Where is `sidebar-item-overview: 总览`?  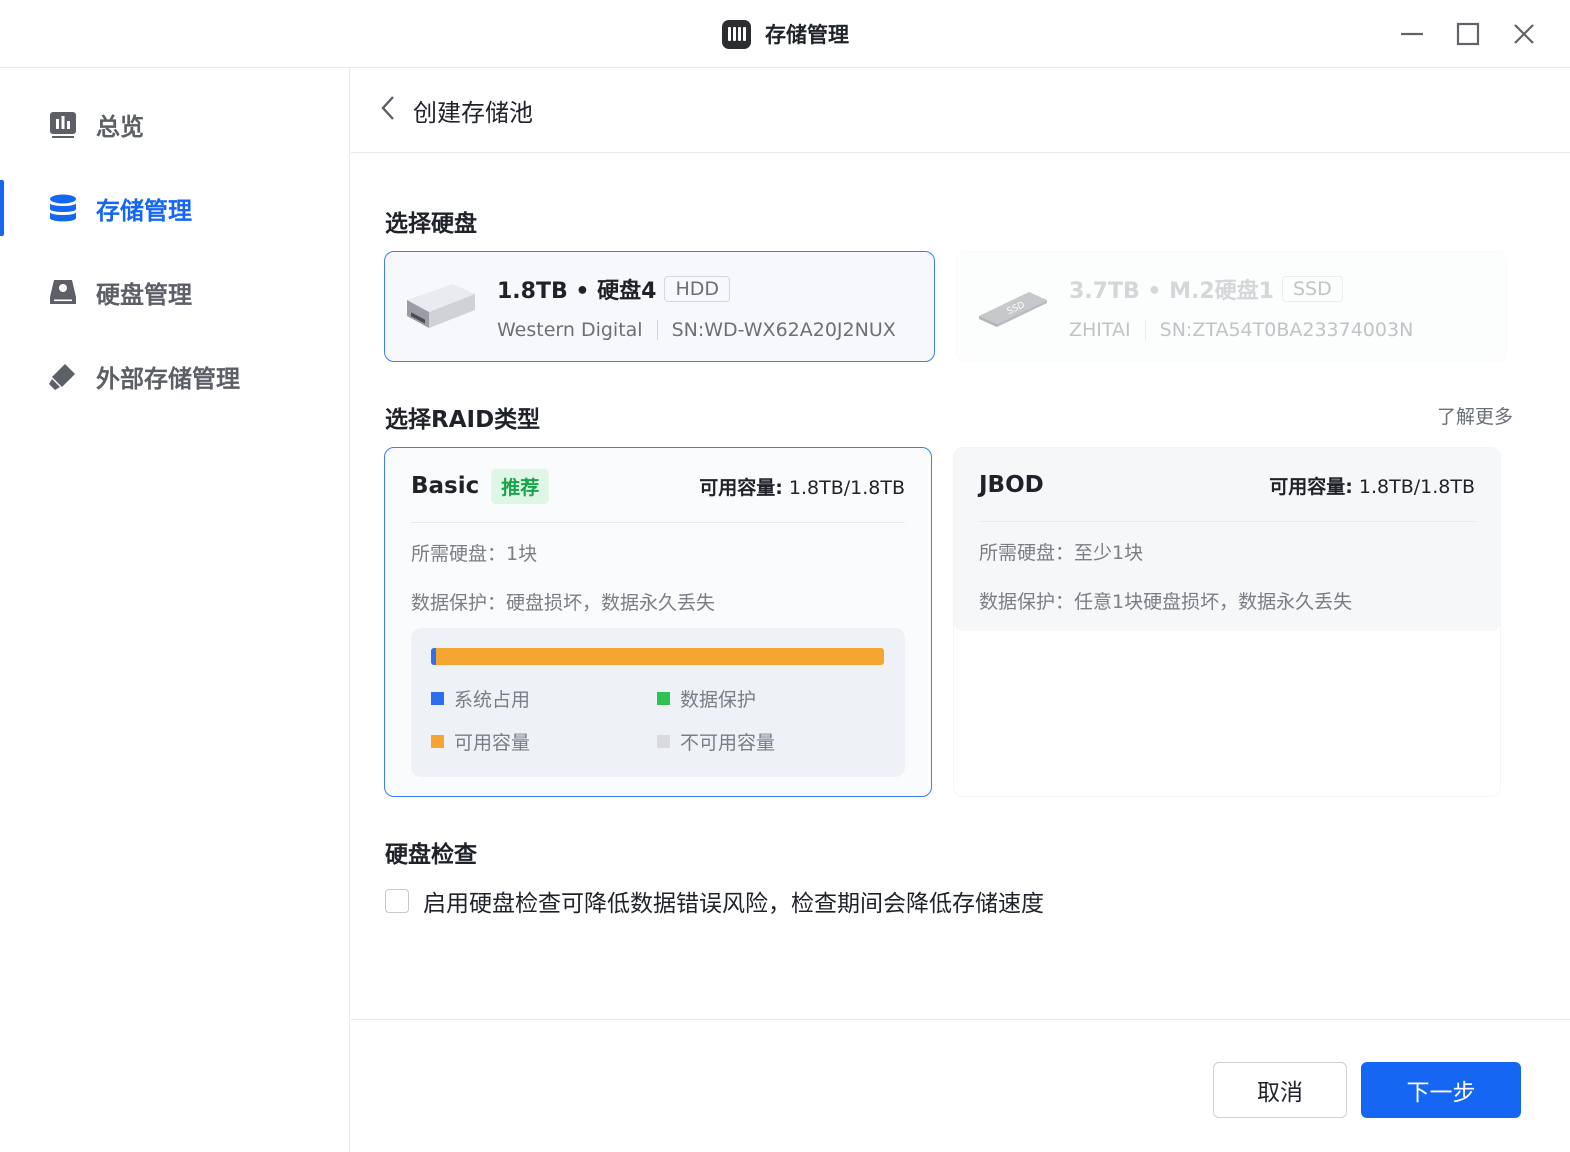
sidebar-item-overview: 总览 is located at coordinates (174, 124).